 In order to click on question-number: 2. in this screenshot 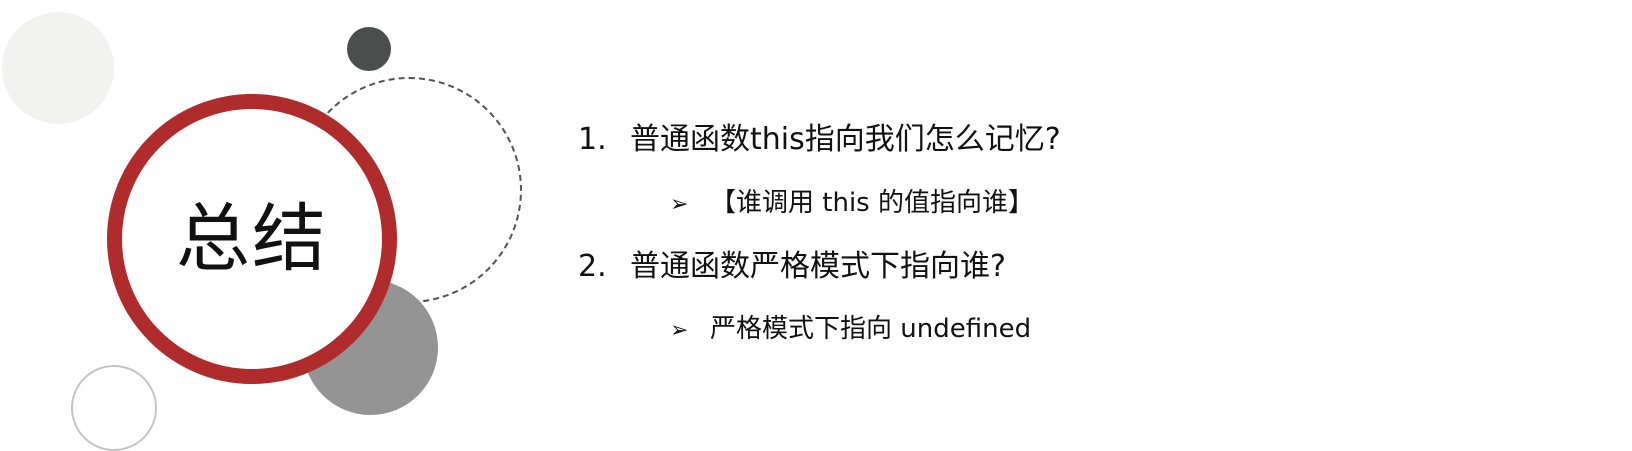, I will do `click(592, 266)`.